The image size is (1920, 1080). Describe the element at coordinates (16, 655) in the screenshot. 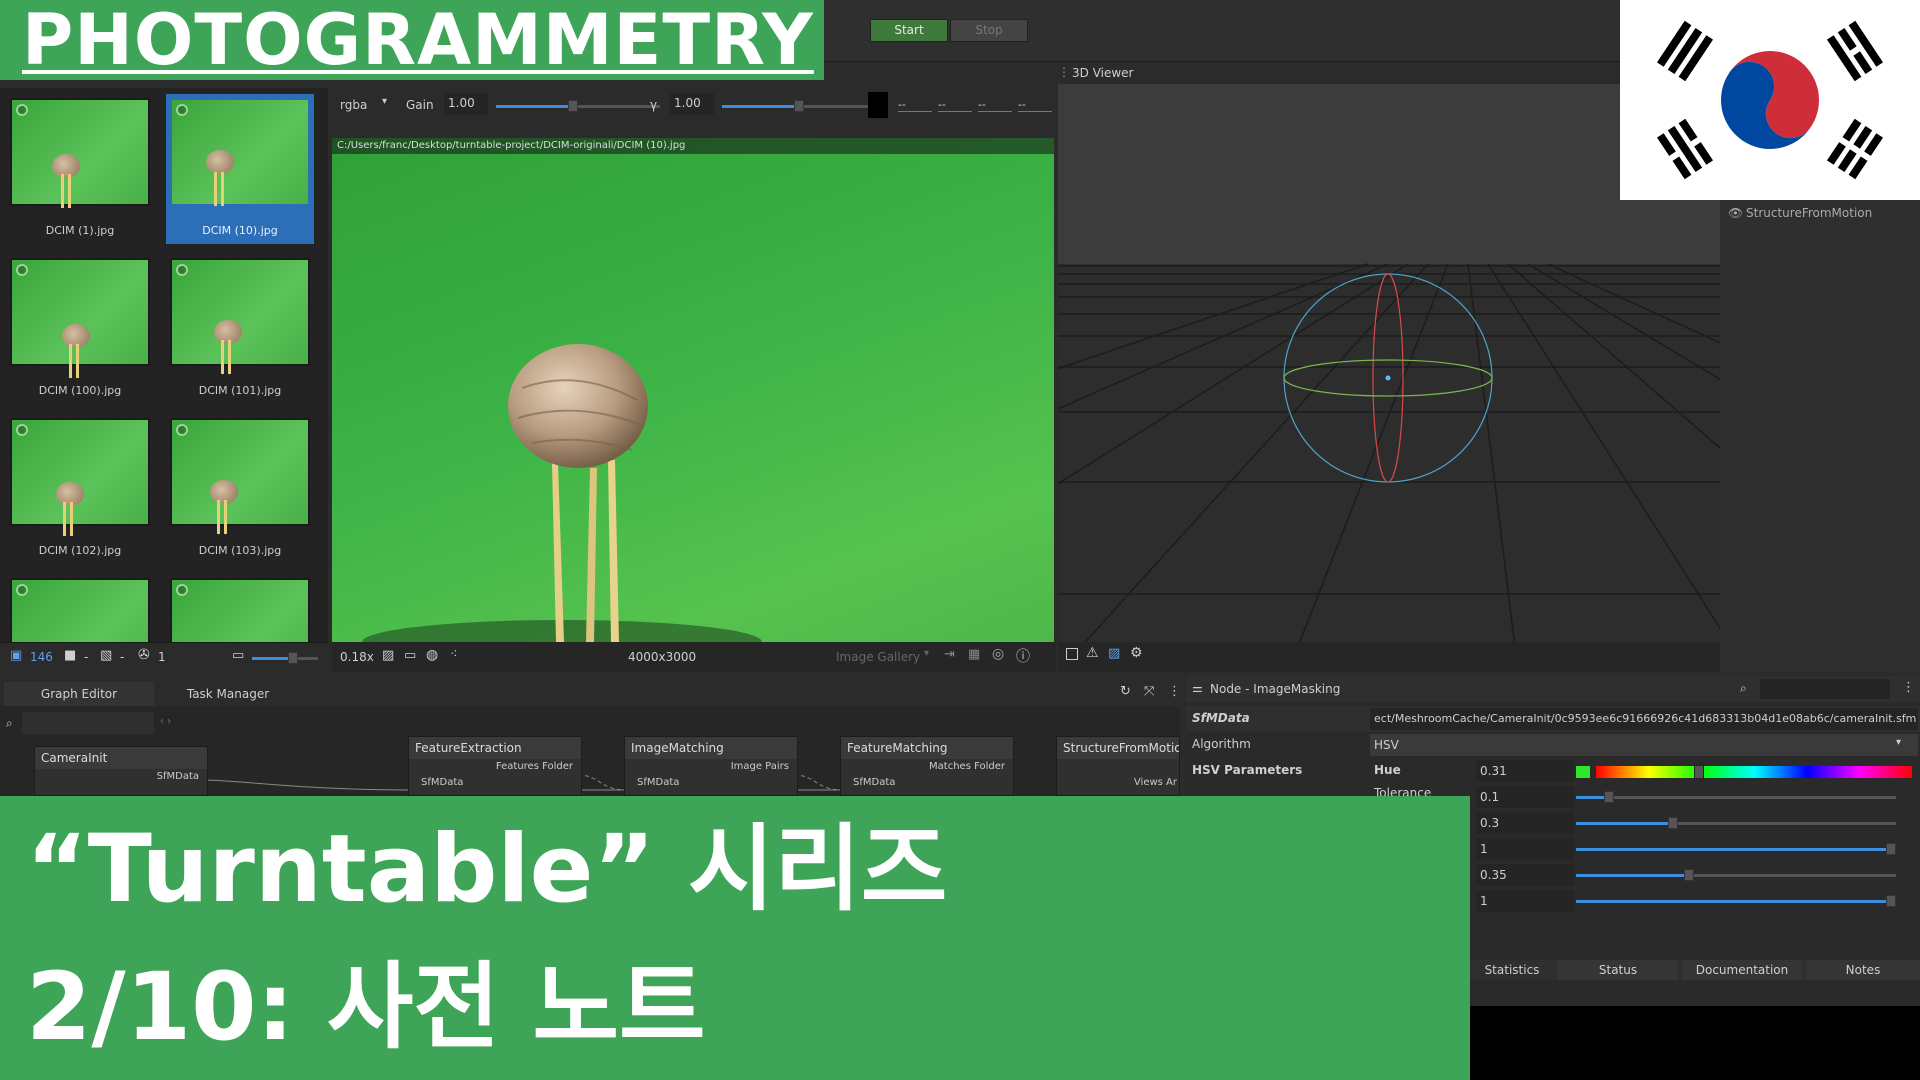

I see `image-icon: ▣` at that location.